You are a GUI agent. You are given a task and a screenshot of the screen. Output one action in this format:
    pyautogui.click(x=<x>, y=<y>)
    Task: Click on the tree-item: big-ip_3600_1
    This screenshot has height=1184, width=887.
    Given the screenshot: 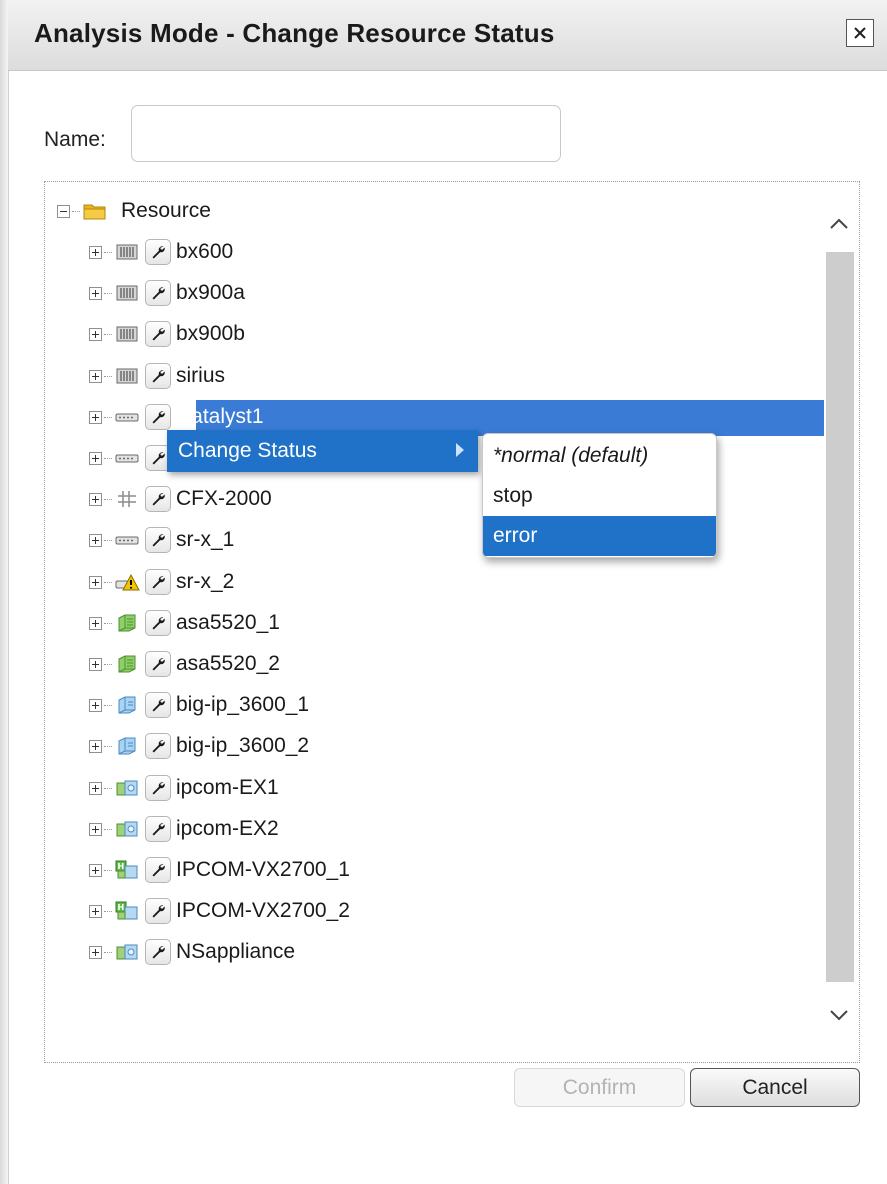 What is the action you would take?
    pyautogui.click(x=200, y=705)
    